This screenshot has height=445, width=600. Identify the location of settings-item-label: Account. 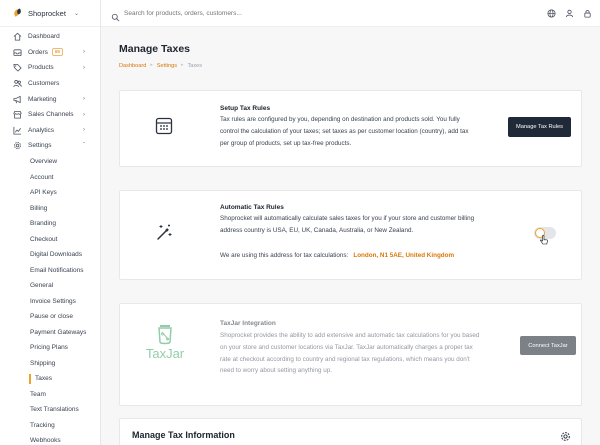
(42, 177).